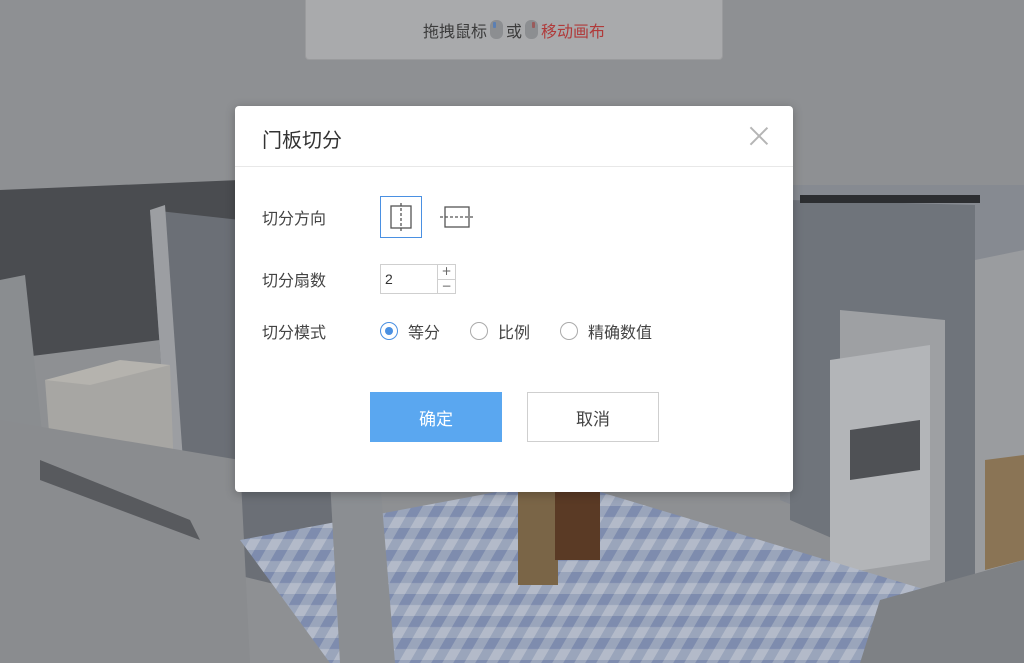 This screenshot has height=663, width=1024. What do you see at coordinates (424, 332) in the screenshot?
I see `mode-equal-label: 等分` at bounding box center [424, 332].